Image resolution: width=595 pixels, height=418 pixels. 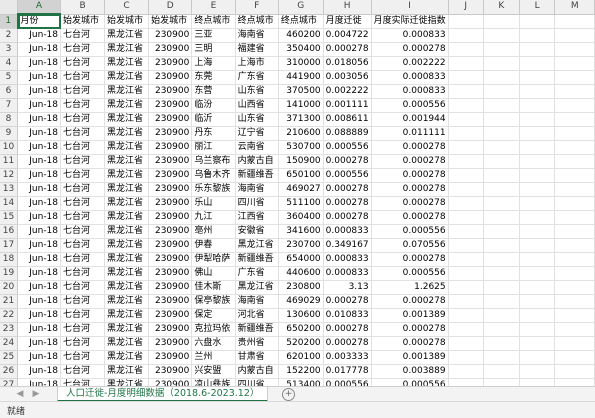 I want to click on cell: 月度迁徙, so click(x=347, y=21).